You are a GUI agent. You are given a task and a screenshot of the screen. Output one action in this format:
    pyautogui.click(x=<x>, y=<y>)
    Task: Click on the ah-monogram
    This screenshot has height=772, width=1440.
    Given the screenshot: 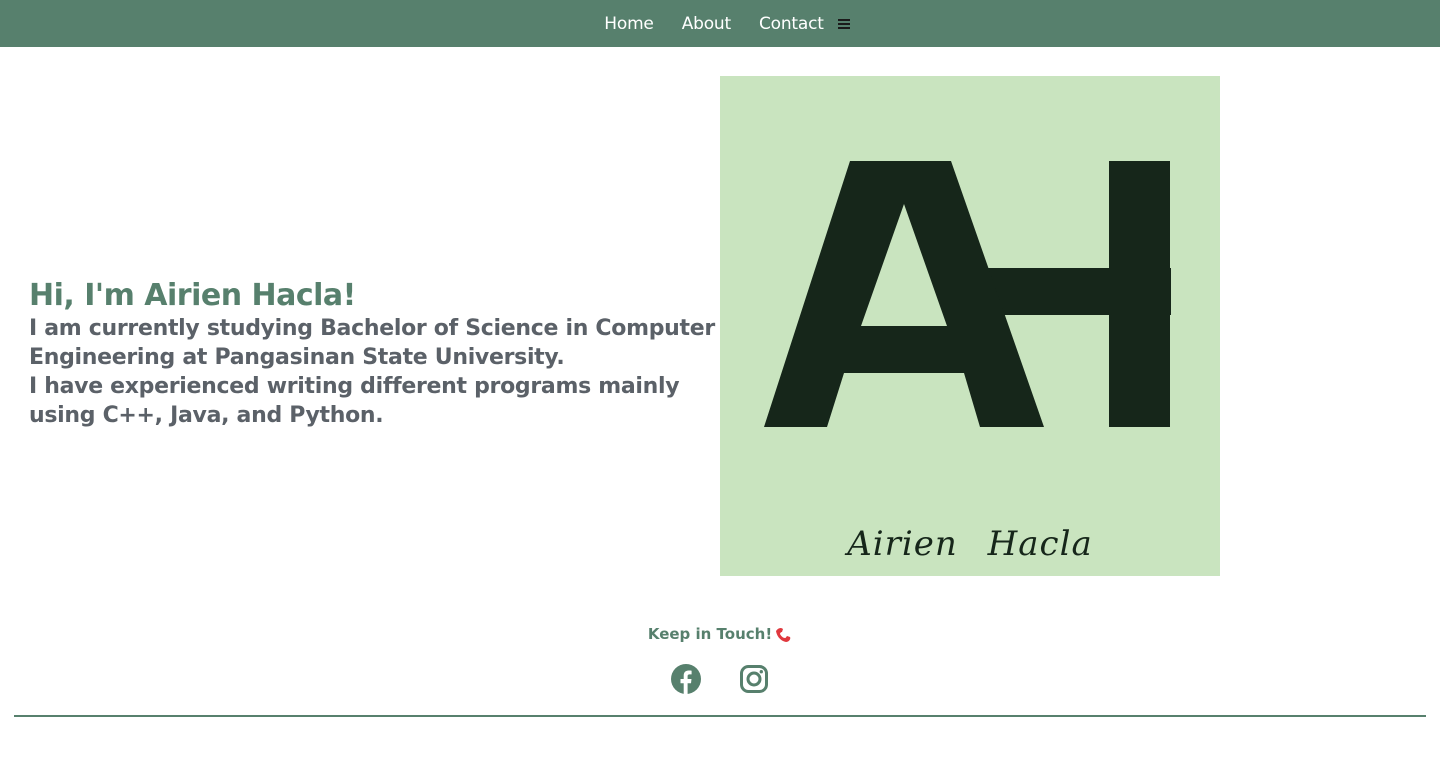 What is the action you would take?
    pyautogui.click(x=967, y=294)
    